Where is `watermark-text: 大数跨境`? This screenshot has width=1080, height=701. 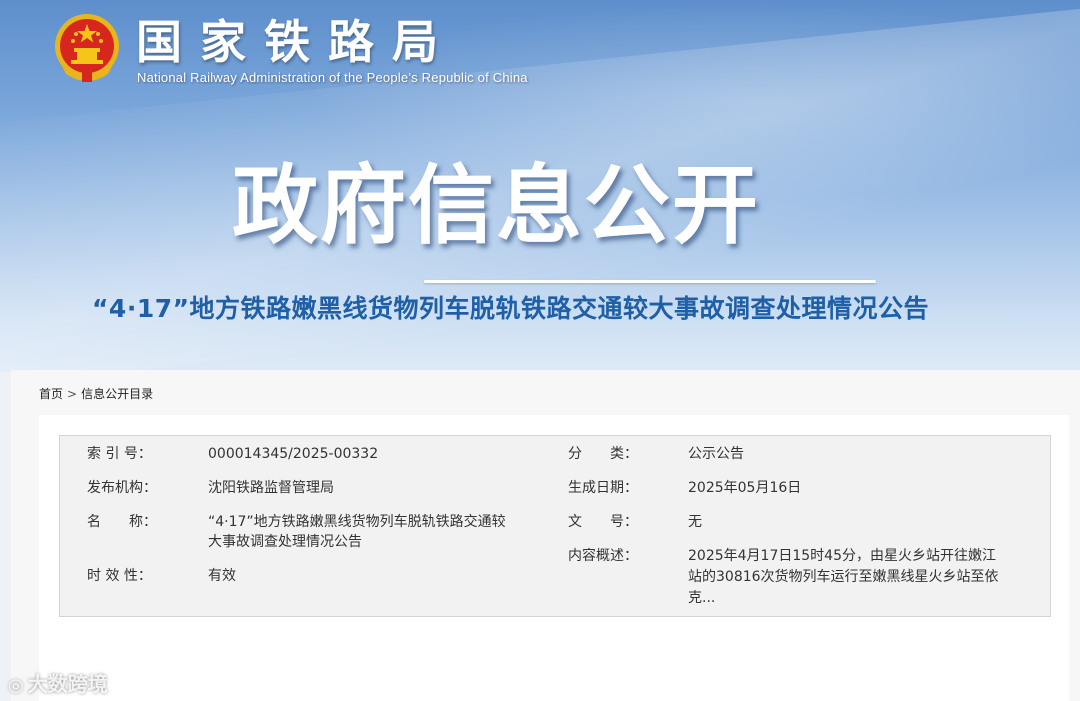
watermark-text: 大数跨境 is located at coordinates (67, 684).